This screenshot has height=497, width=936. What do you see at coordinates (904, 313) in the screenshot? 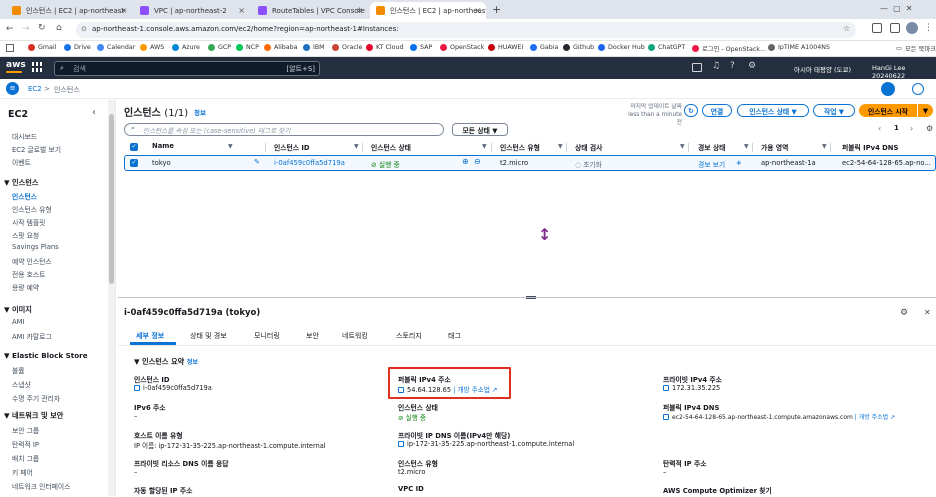
I see `settings-gear-icon: ⚙` at bounding box center [904, 313].